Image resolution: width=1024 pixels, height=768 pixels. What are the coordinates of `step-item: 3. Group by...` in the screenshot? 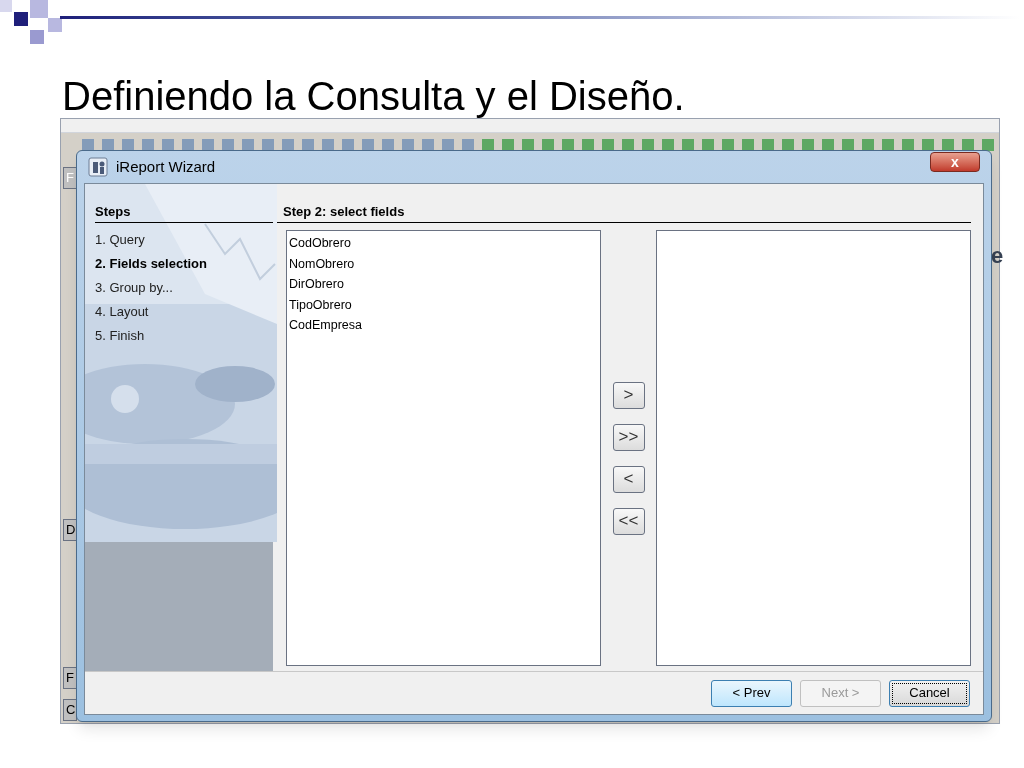 It's located at (134, 288).